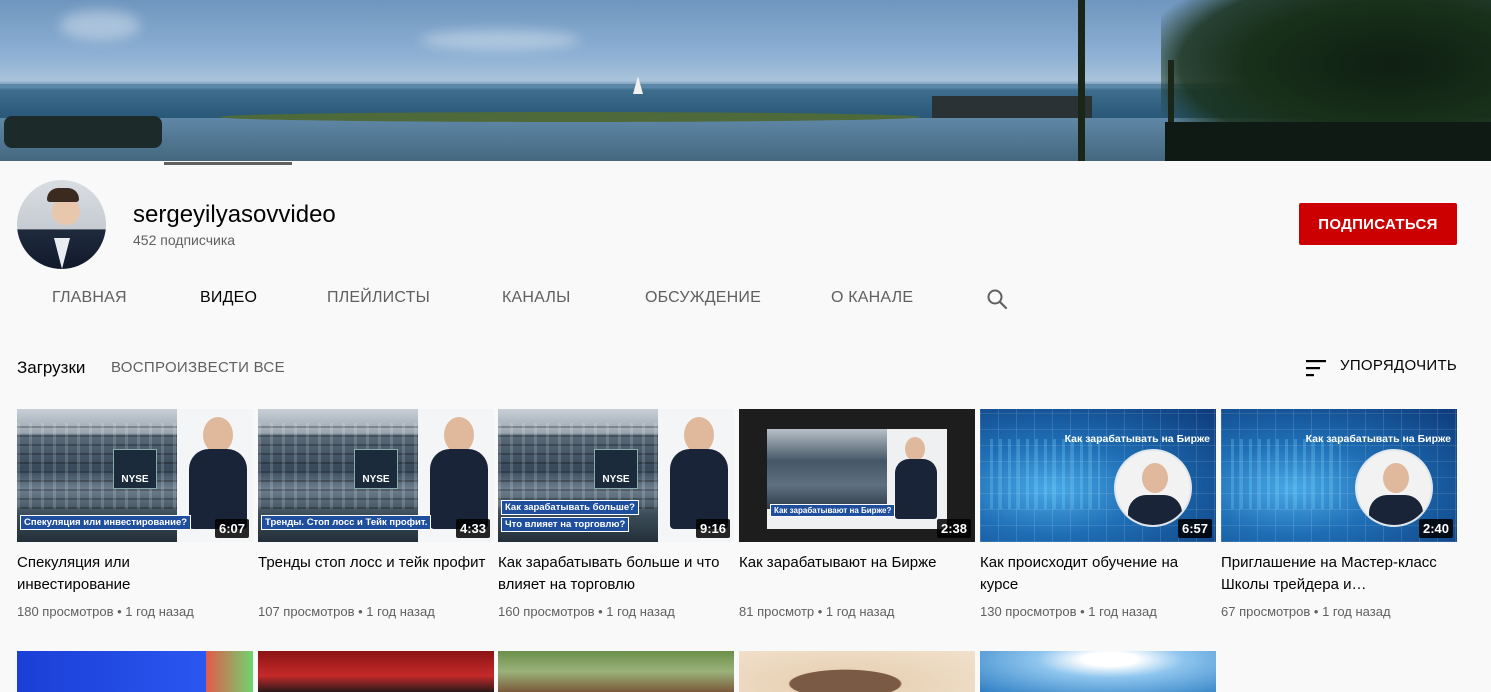 This screenshot has height=692, width=1491. I want to click on thumbnail-caption: Как зарабатывать больше?, so click(570, 507).